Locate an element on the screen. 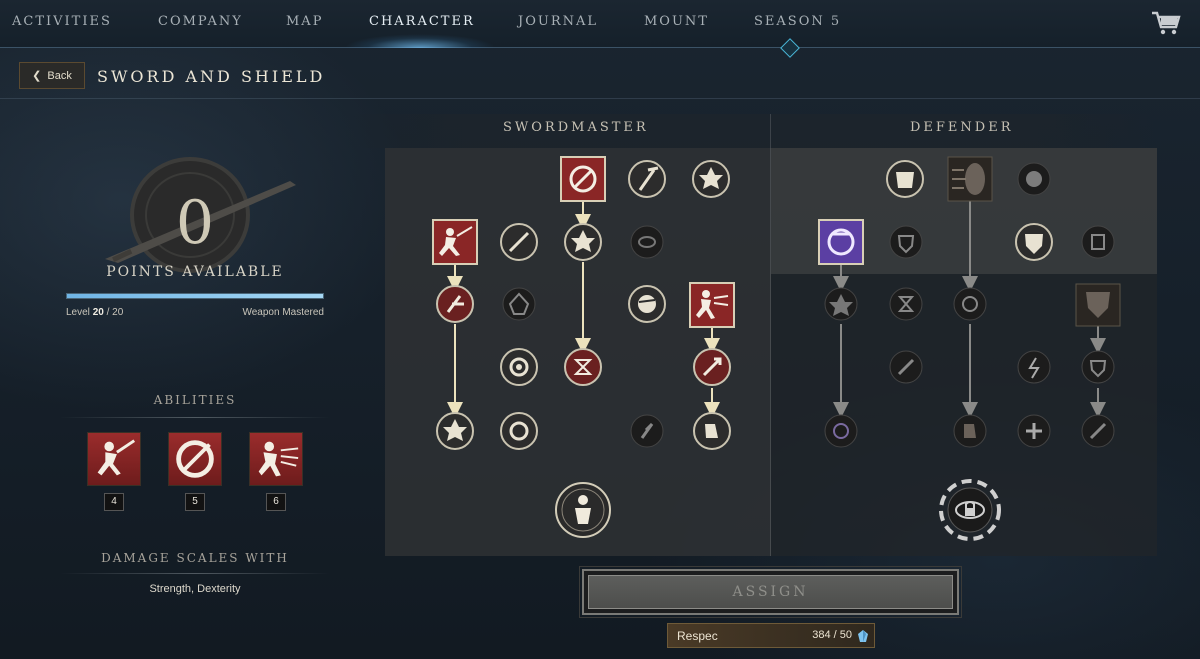  mastery-progress-fill is located at coordinates (195, 296).